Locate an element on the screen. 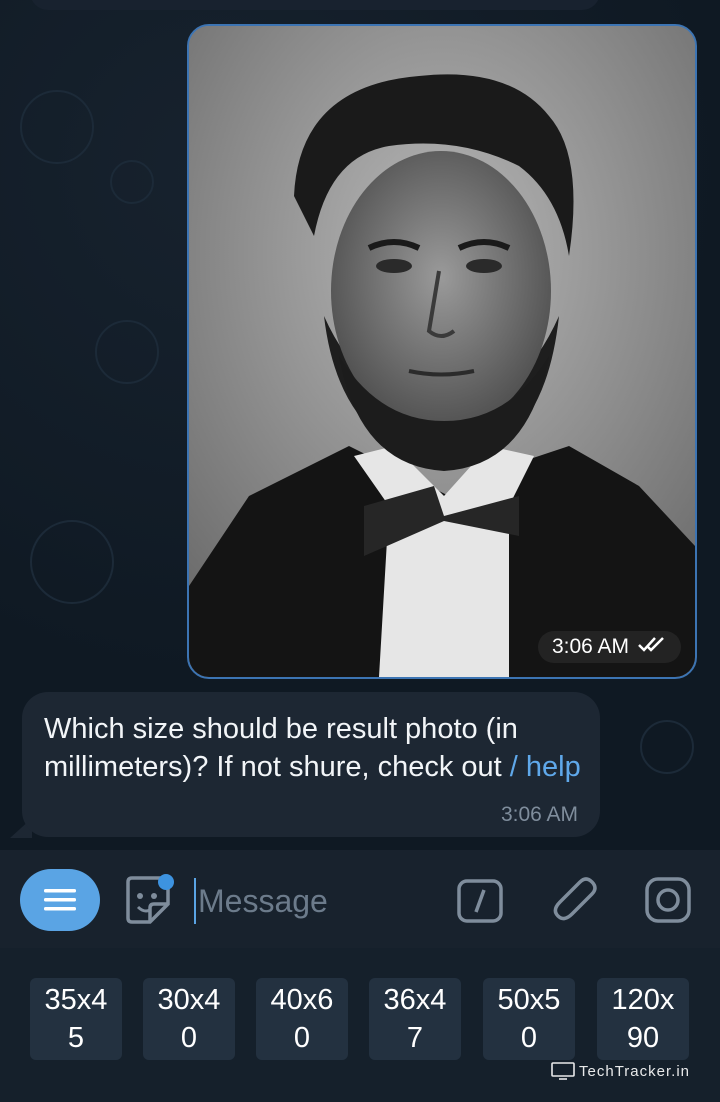 The width and height of the screenshot is (720, 1102). menu-icon is located at coordinates (60, 900).